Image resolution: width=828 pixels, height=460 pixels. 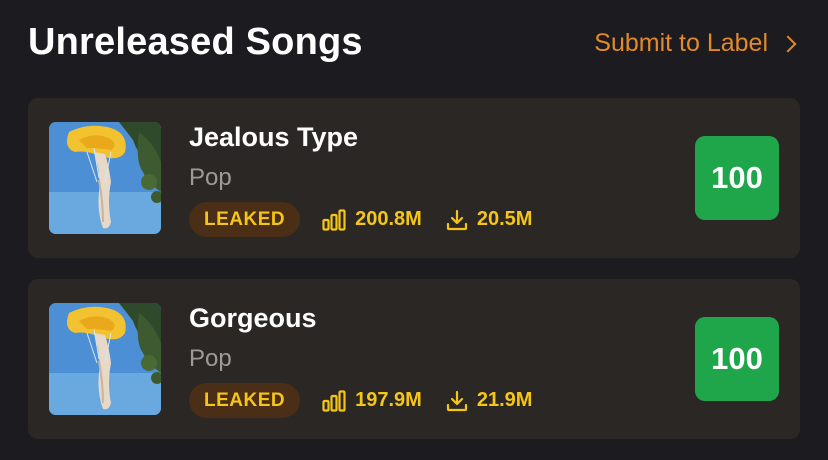 I want to click on chevron-right-icon, so click(x=788, y=43).